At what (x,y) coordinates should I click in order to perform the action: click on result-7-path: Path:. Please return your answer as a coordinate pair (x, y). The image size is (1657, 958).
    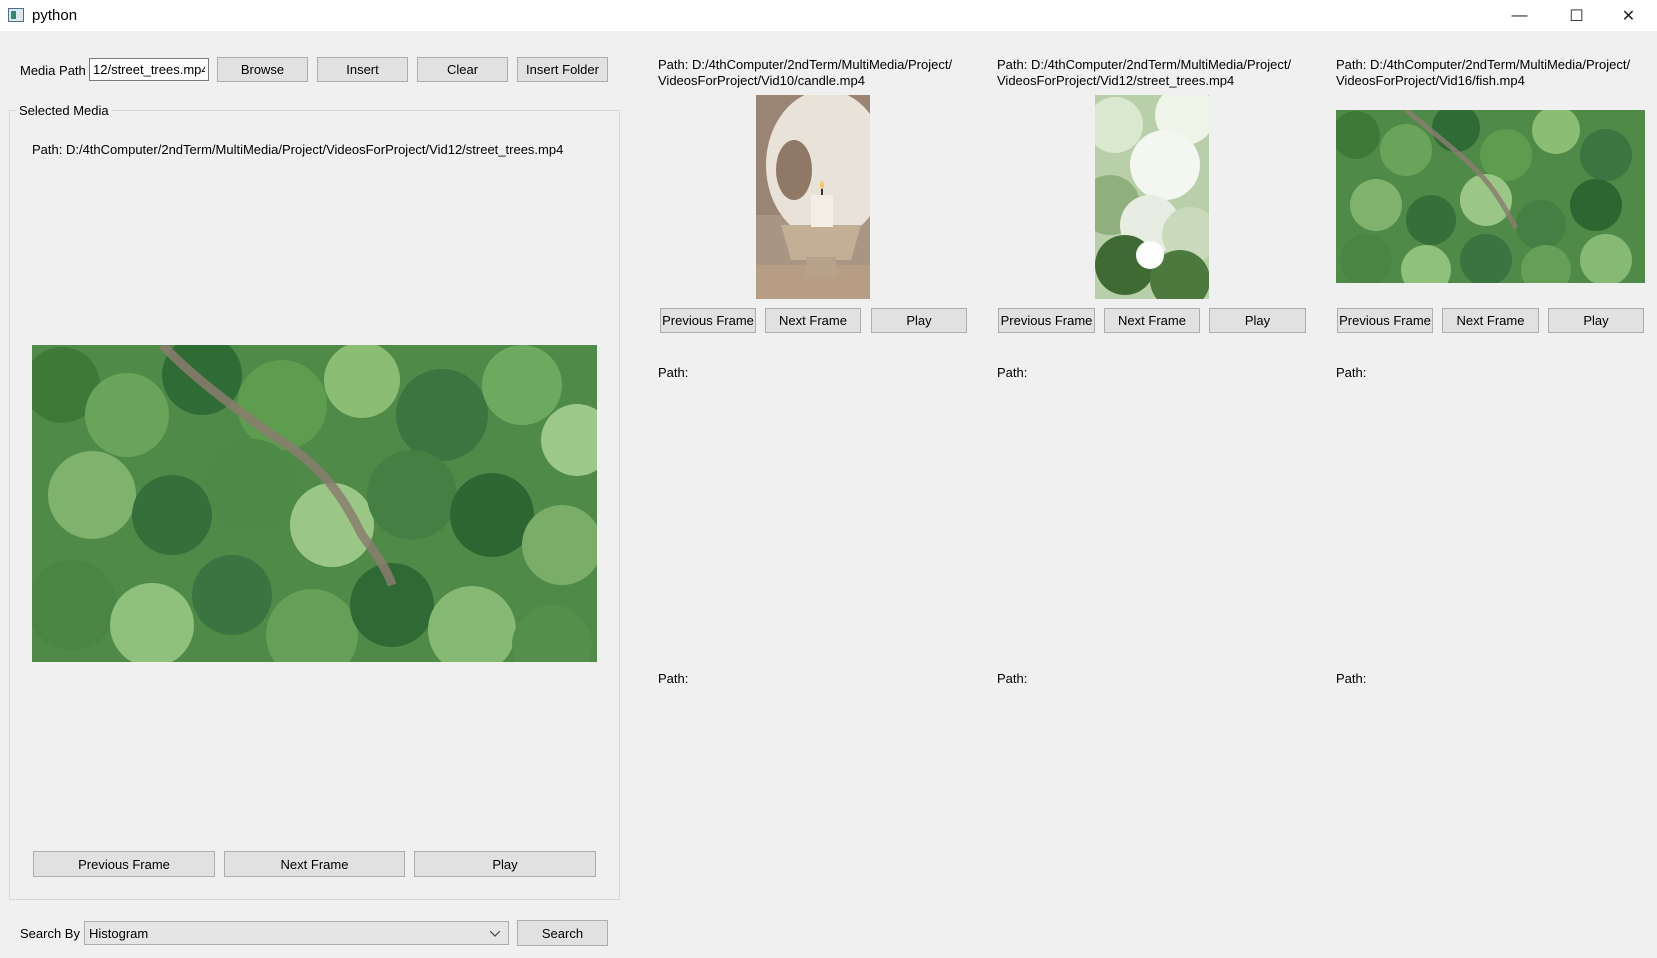
    Looking at the image, I should click on (673, 678).